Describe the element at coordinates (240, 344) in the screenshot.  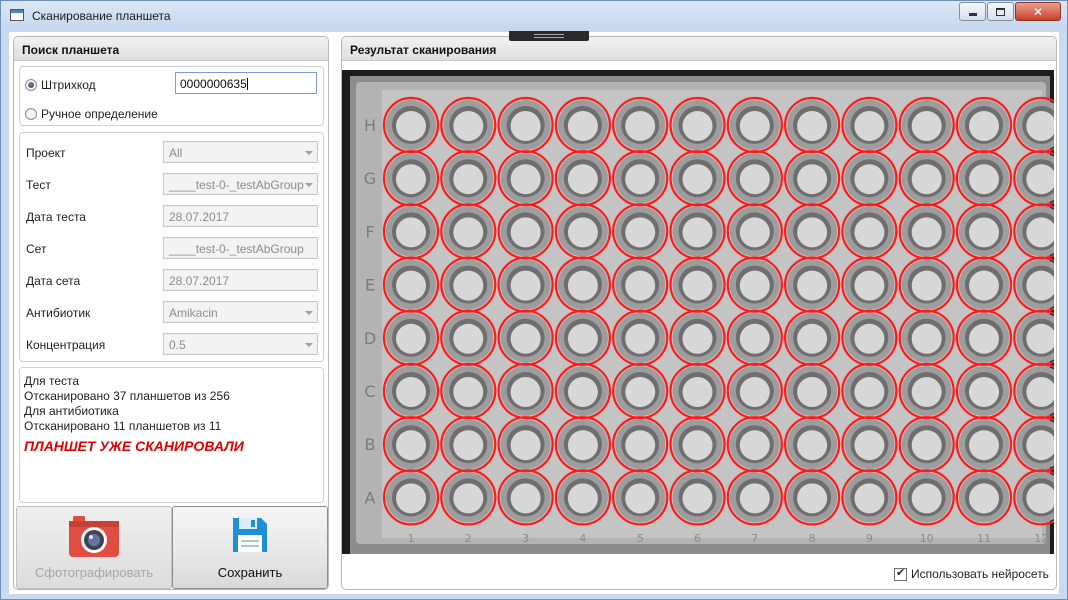
I see `field-combo: 0.5` at that location.